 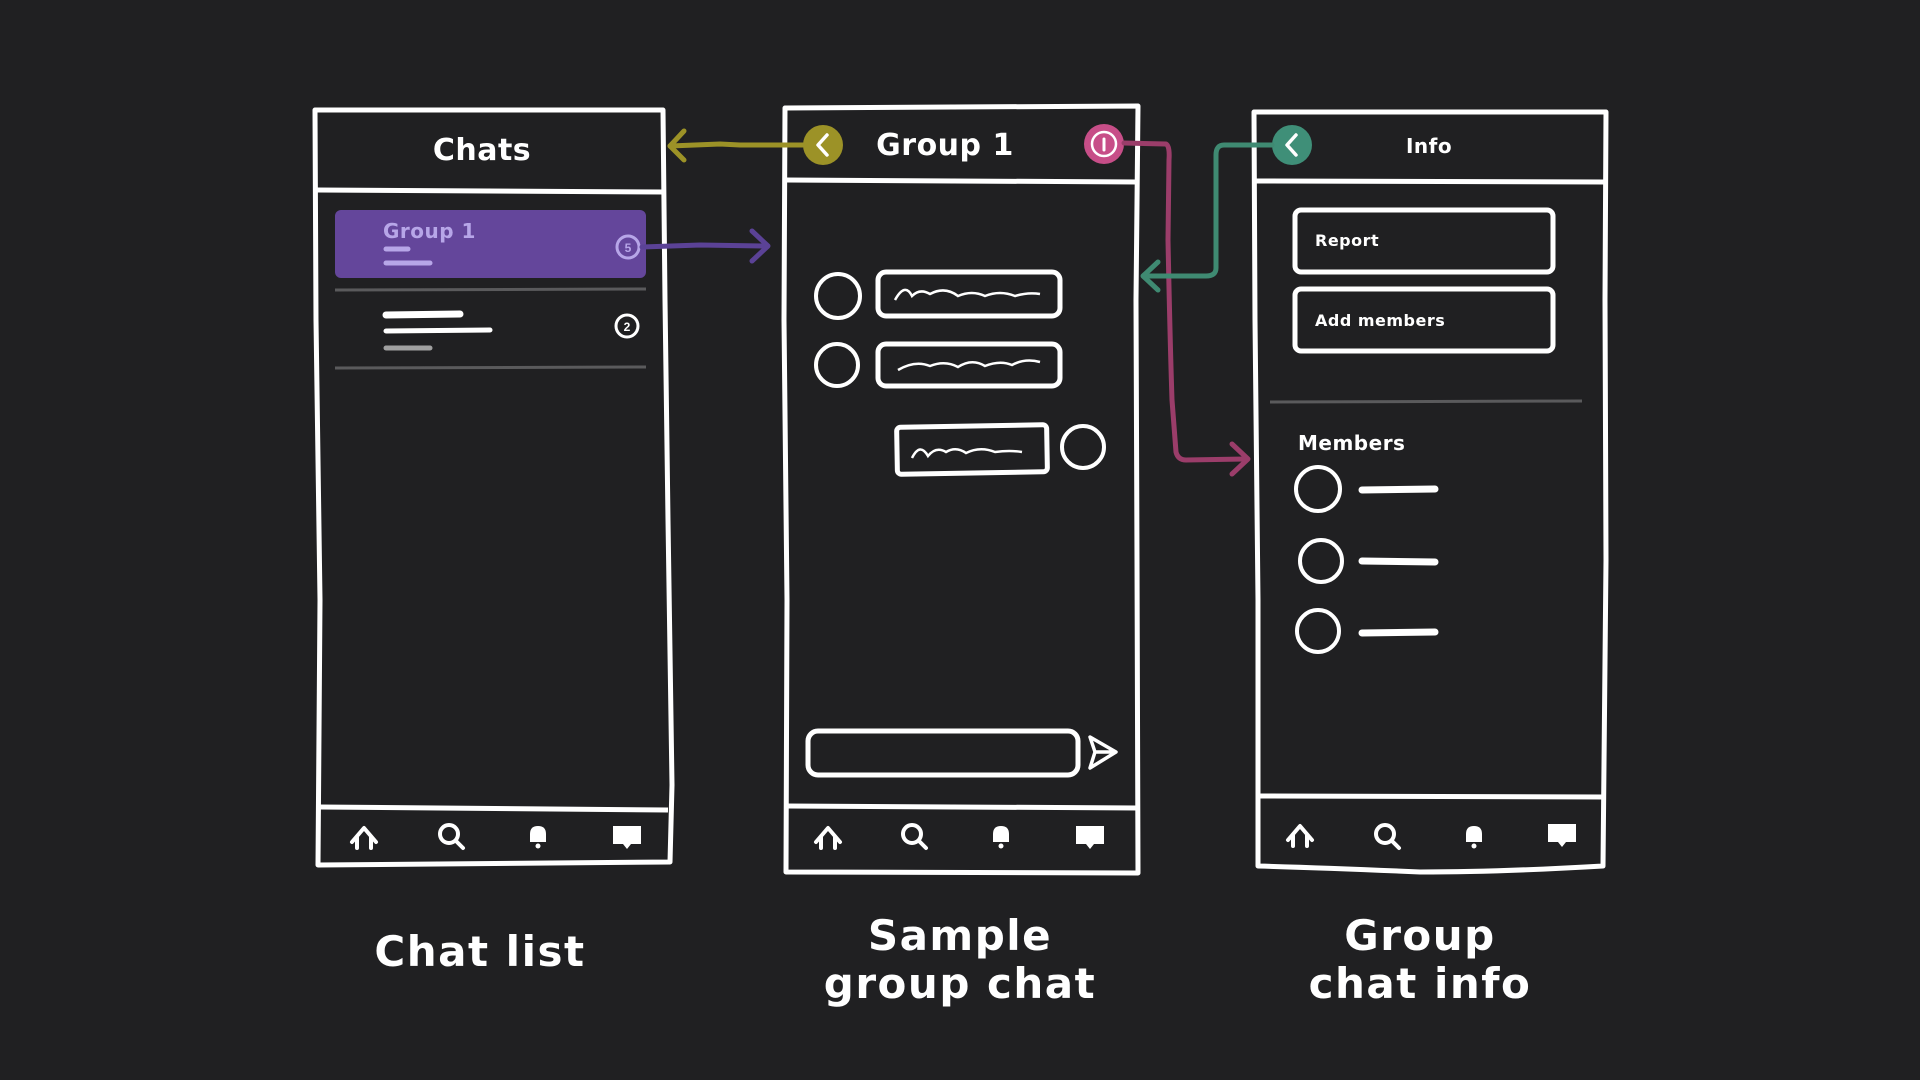 I want to click on add-members-button: Add members, so click(x=1424, y=320).